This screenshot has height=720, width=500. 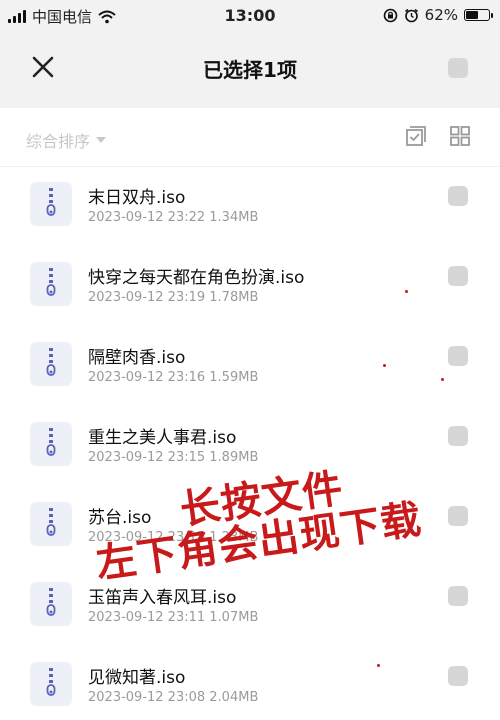 I want to click on sort-dropdown: 综合排序, so click(x=66, y=140).